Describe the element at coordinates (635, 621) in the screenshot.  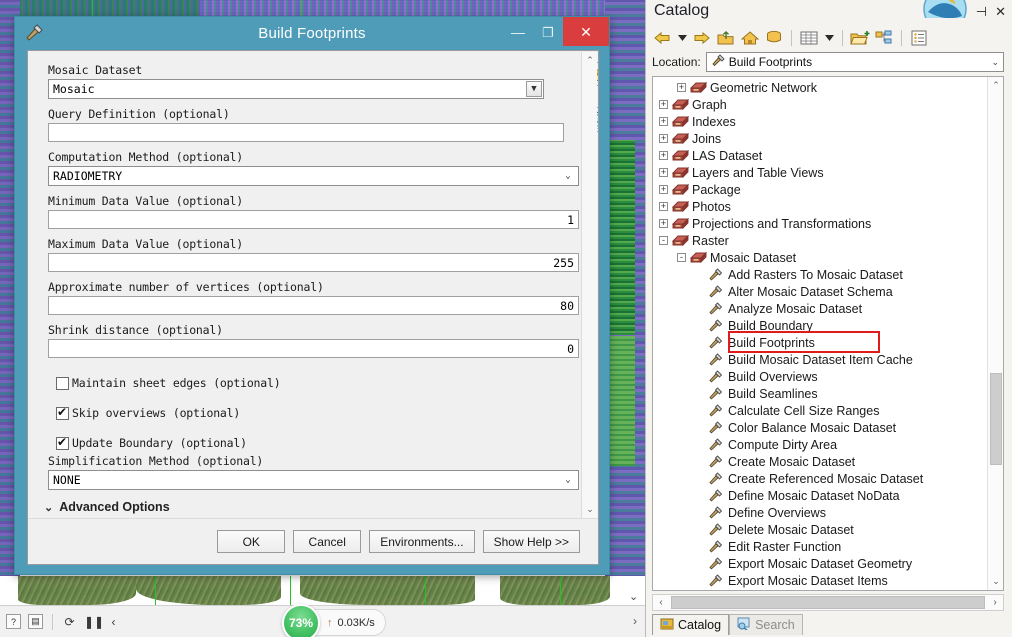
I see `next-arrow-icon: ›` at that location.